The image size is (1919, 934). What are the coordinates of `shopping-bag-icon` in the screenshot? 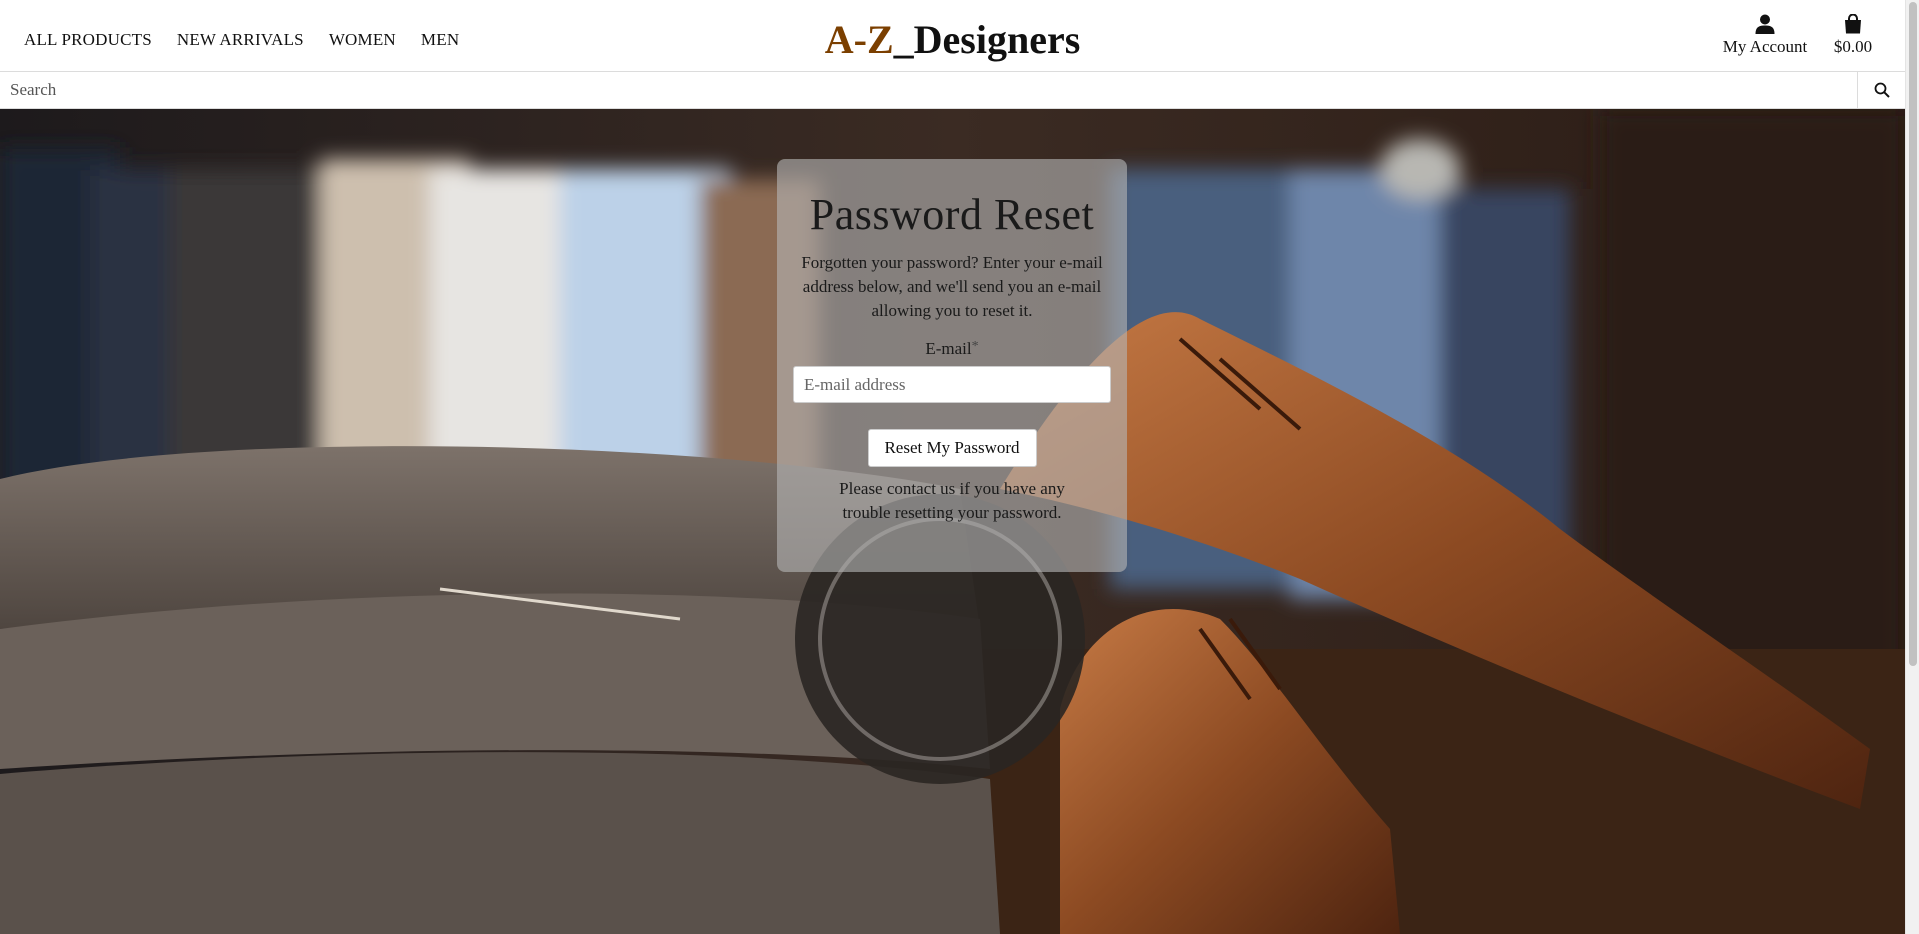 It's located at (1853, 24).